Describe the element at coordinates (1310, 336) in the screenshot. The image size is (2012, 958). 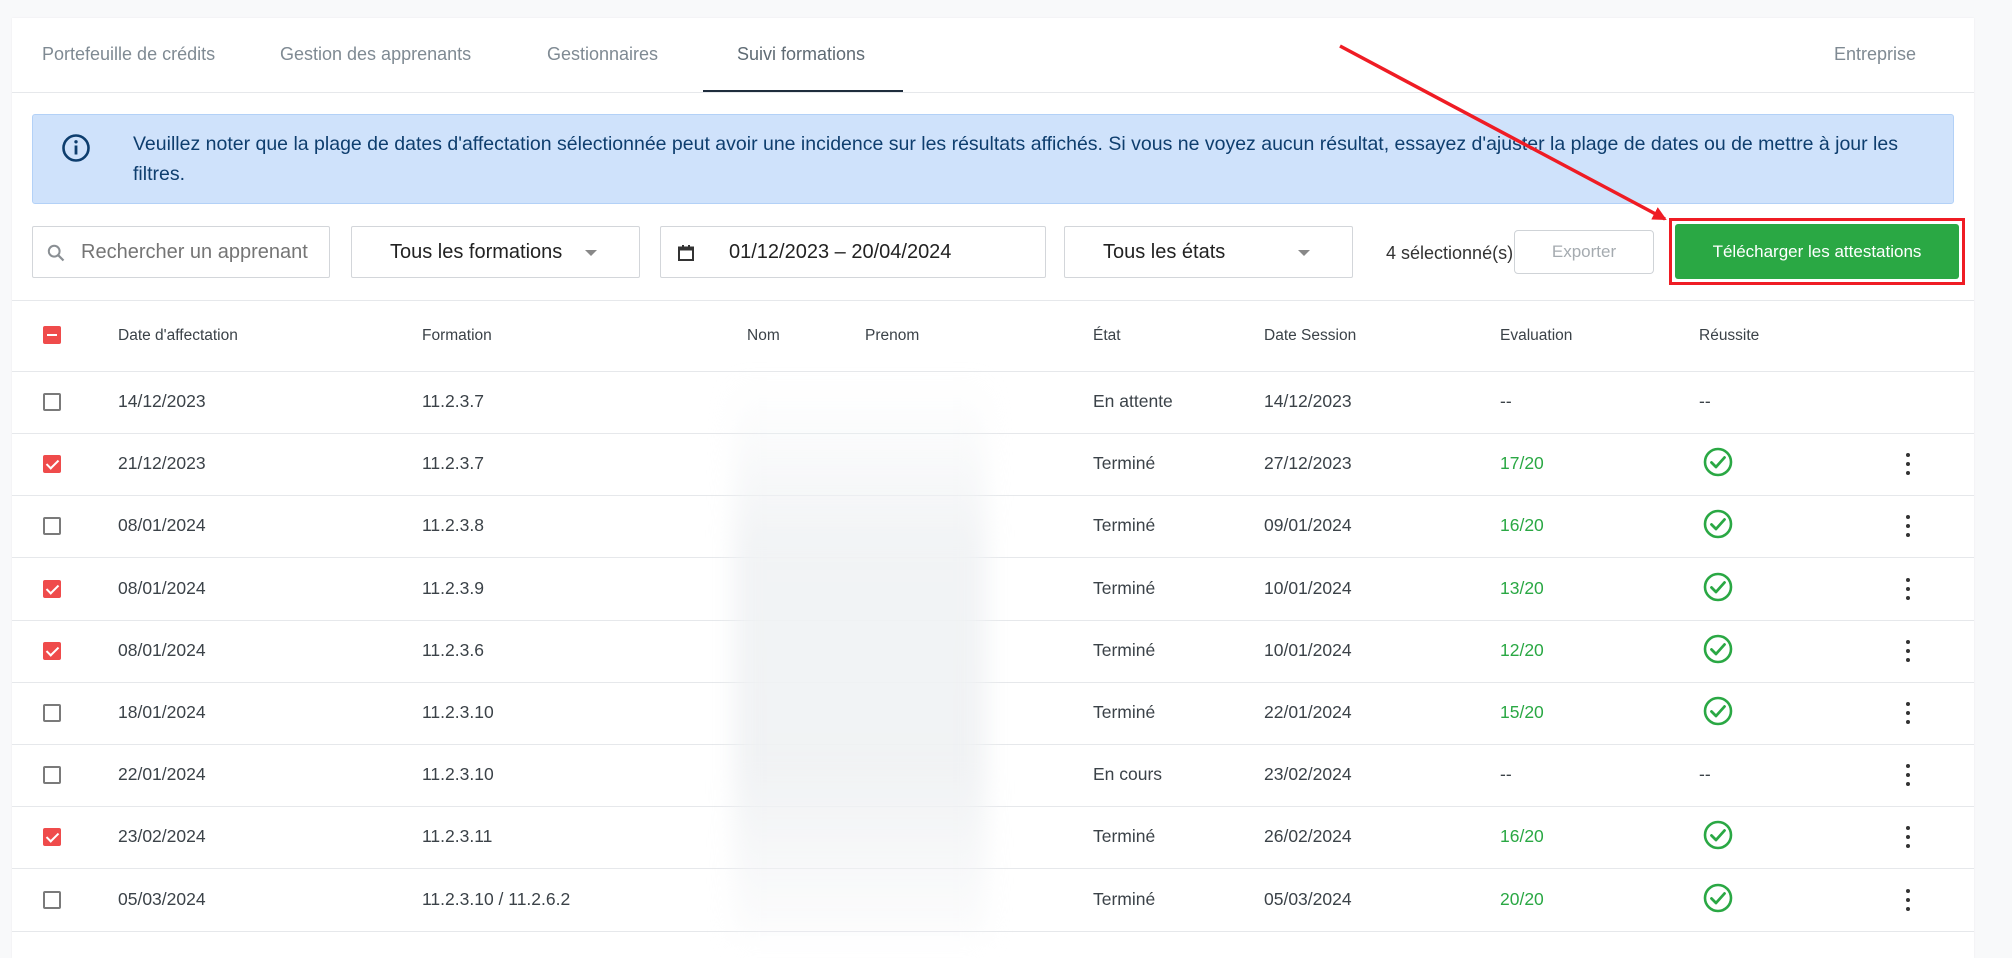
I see `header-date-session: Date Session` at that location.